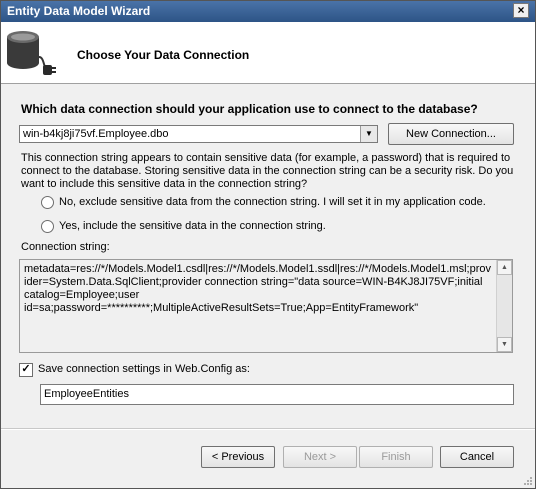 This screenshot has width=536, height=489. I want to click on scroll-down-icon: ▼, so click(504, 344).